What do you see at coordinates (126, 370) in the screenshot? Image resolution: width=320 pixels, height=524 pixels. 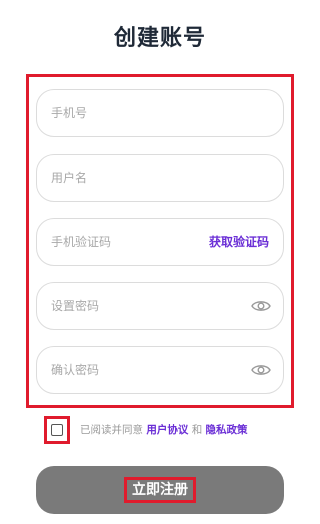 I see `confirm-password-input` at bounding box center [126, 370].